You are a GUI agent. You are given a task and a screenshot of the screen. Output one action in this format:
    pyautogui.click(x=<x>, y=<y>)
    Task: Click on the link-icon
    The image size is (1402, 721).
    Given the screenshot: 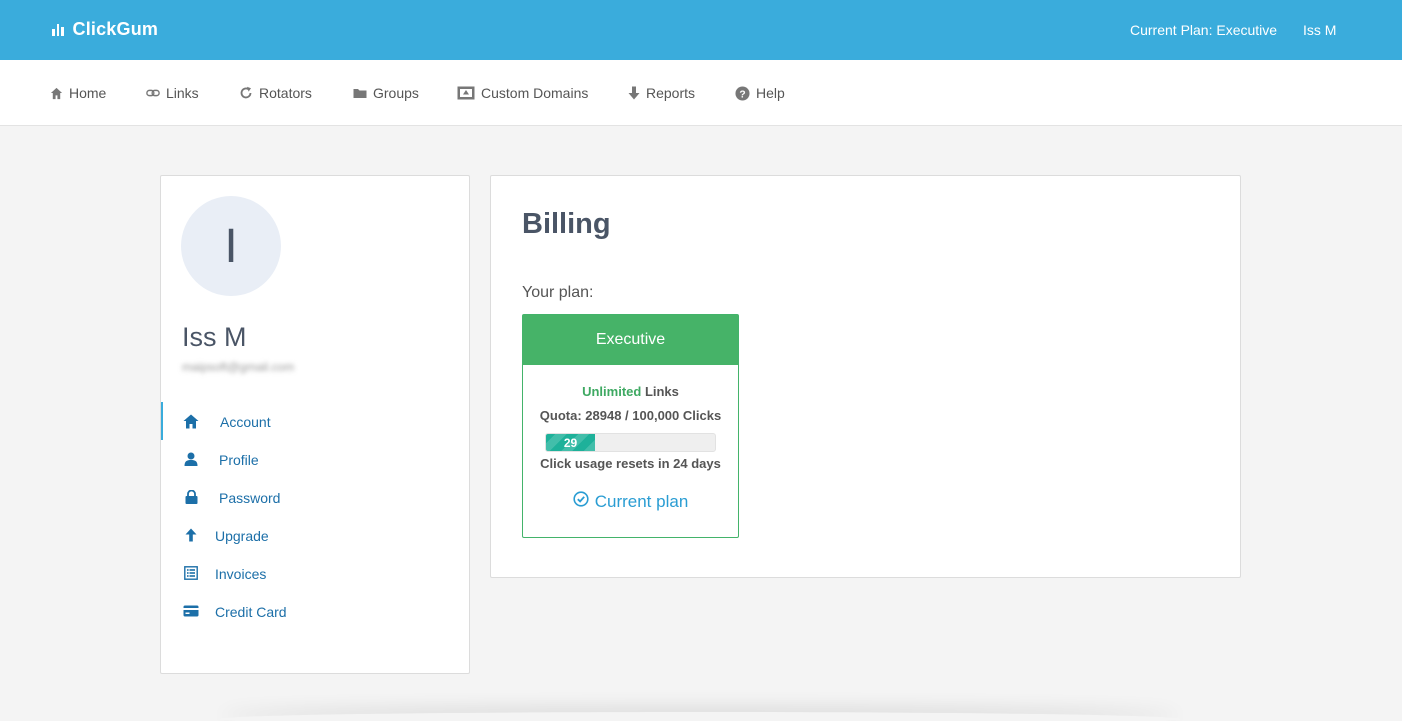 What is the action you would take?
    pyautogui.click(x=153, y=93)
    